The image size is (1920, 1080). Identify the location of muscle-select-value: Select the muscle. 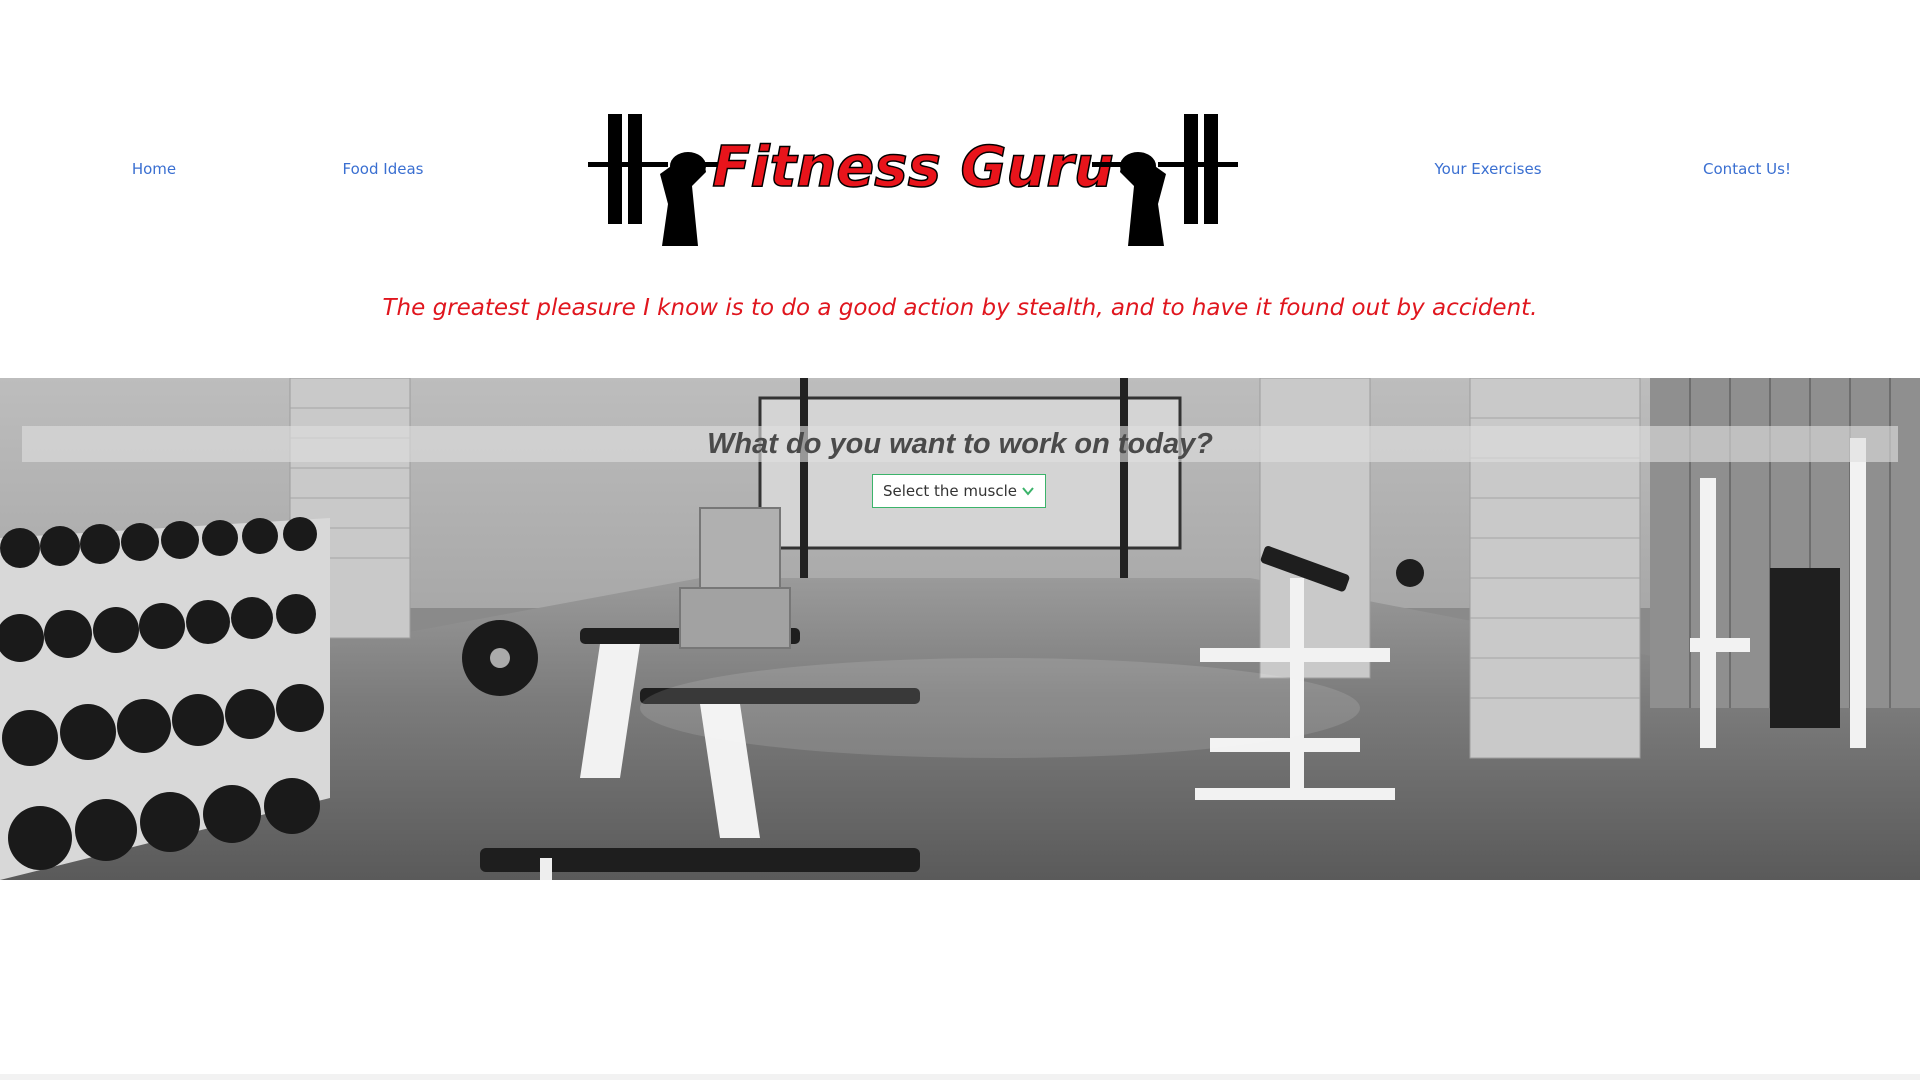
(950, 491).